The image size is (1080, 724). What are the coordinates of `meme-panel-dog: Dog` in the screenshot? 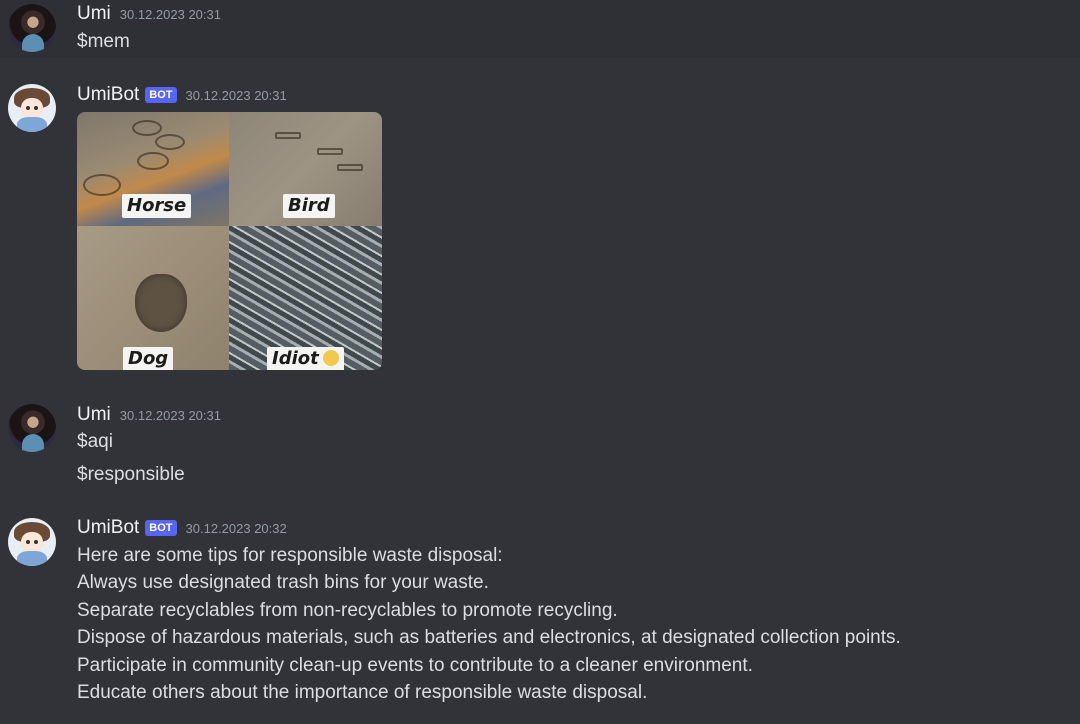 It's located at (153, 298).